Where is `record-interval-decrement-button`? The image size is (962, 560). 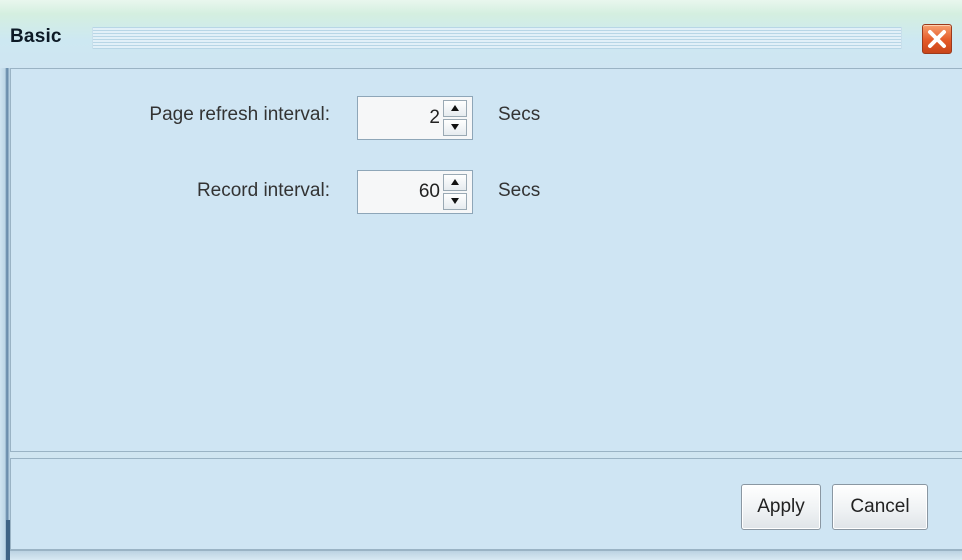
record-interval-decrement-button is located at coordinates (455, 201).